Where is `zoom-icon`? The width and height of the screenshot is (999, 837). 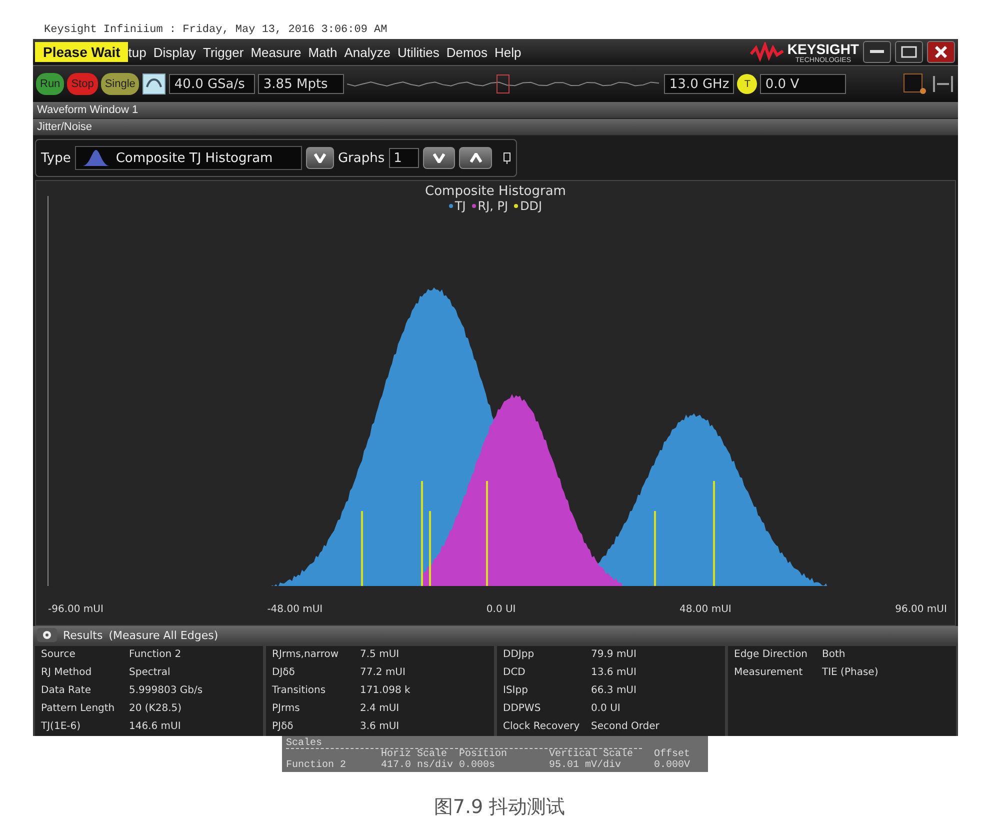
zoom-icon is located at coordinates (915, 84).